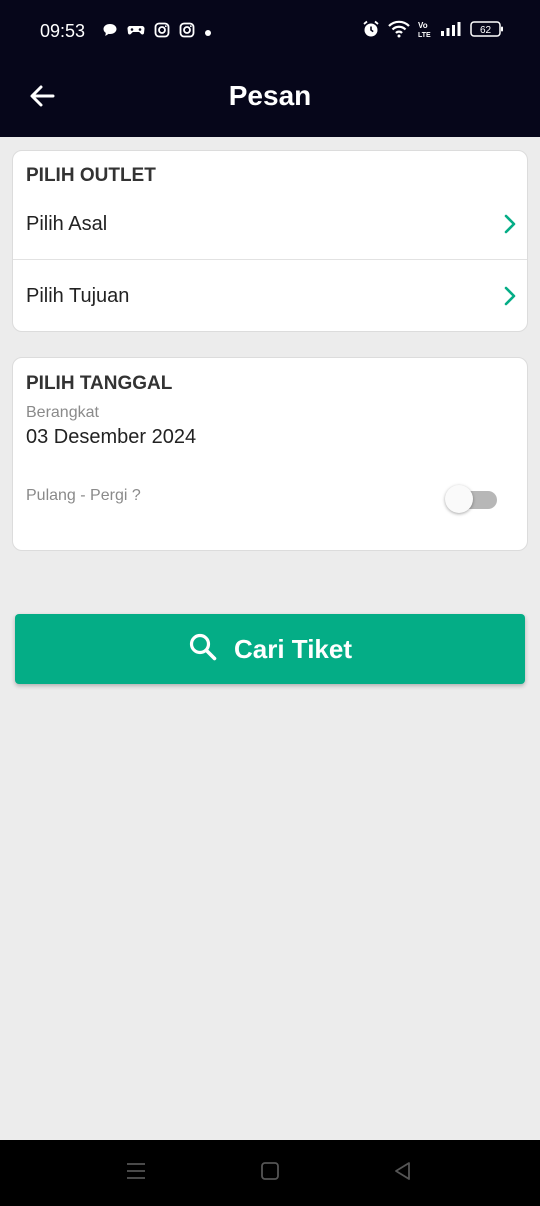 Image resolution: width=540 pixels, height=1206 pixels. I want to click on home-button, so click(270, 1173).